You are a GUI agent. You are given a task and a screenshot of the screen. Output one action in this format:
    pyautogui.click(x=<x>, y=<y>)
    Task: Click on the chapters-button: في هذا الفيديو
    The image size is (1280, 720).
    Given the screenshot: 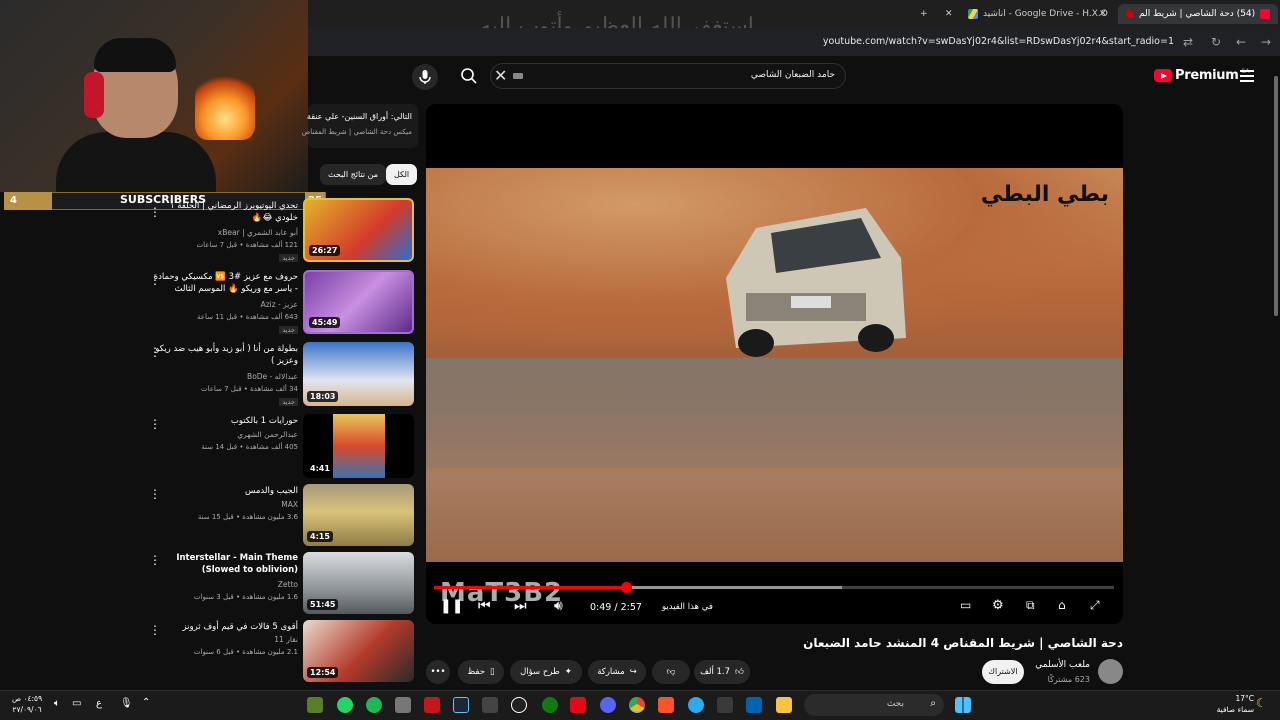 What is the action you would take?
    pyautogui.click(x=687, y=607)
    